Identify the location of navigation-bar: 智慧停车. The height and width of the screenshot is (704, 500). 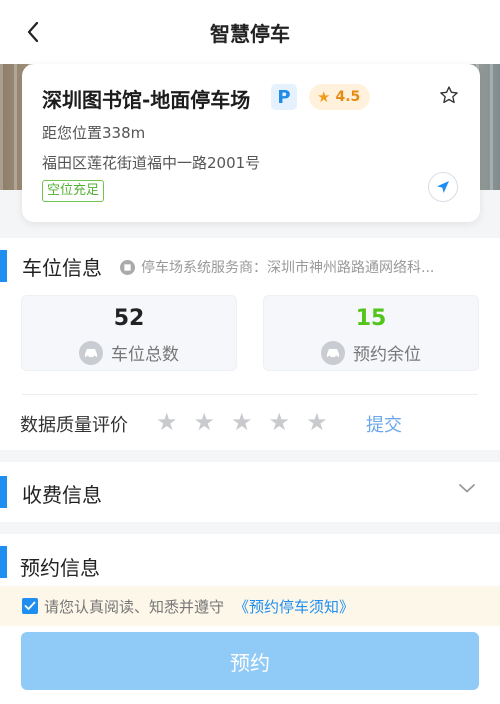
(250, 32).